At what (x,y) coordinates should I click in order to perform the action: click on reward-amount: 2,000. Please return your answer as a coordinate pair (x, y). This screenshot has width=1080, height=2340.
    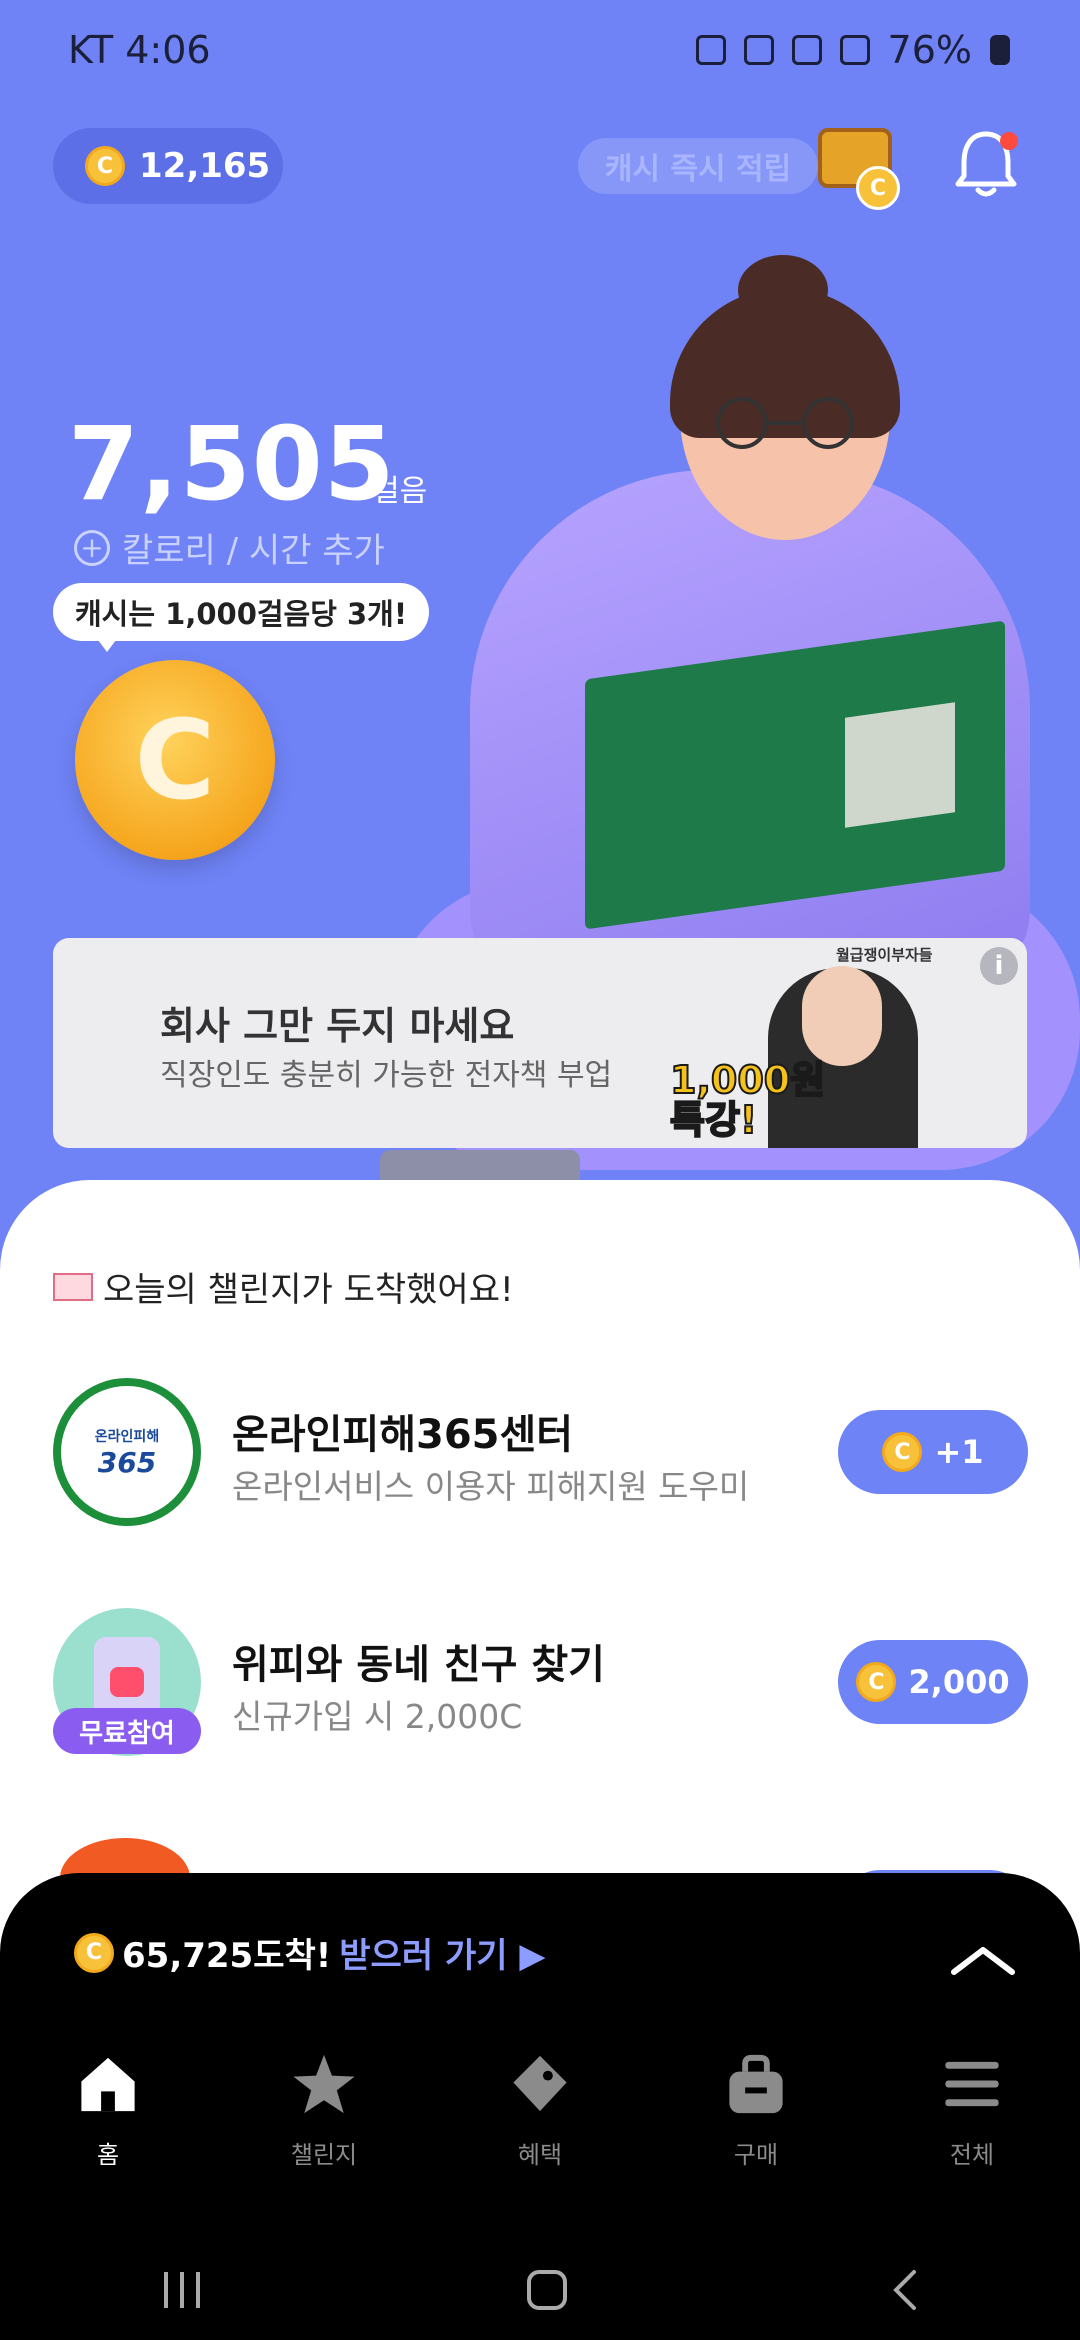
    Looking at the image, I should click on (959, 1682).